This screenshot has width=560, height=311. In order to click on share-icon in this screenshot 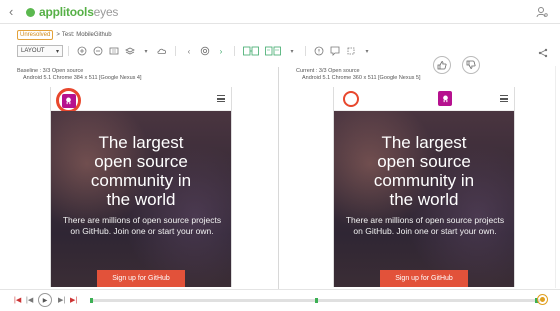, I will do `click(543, 54)`.